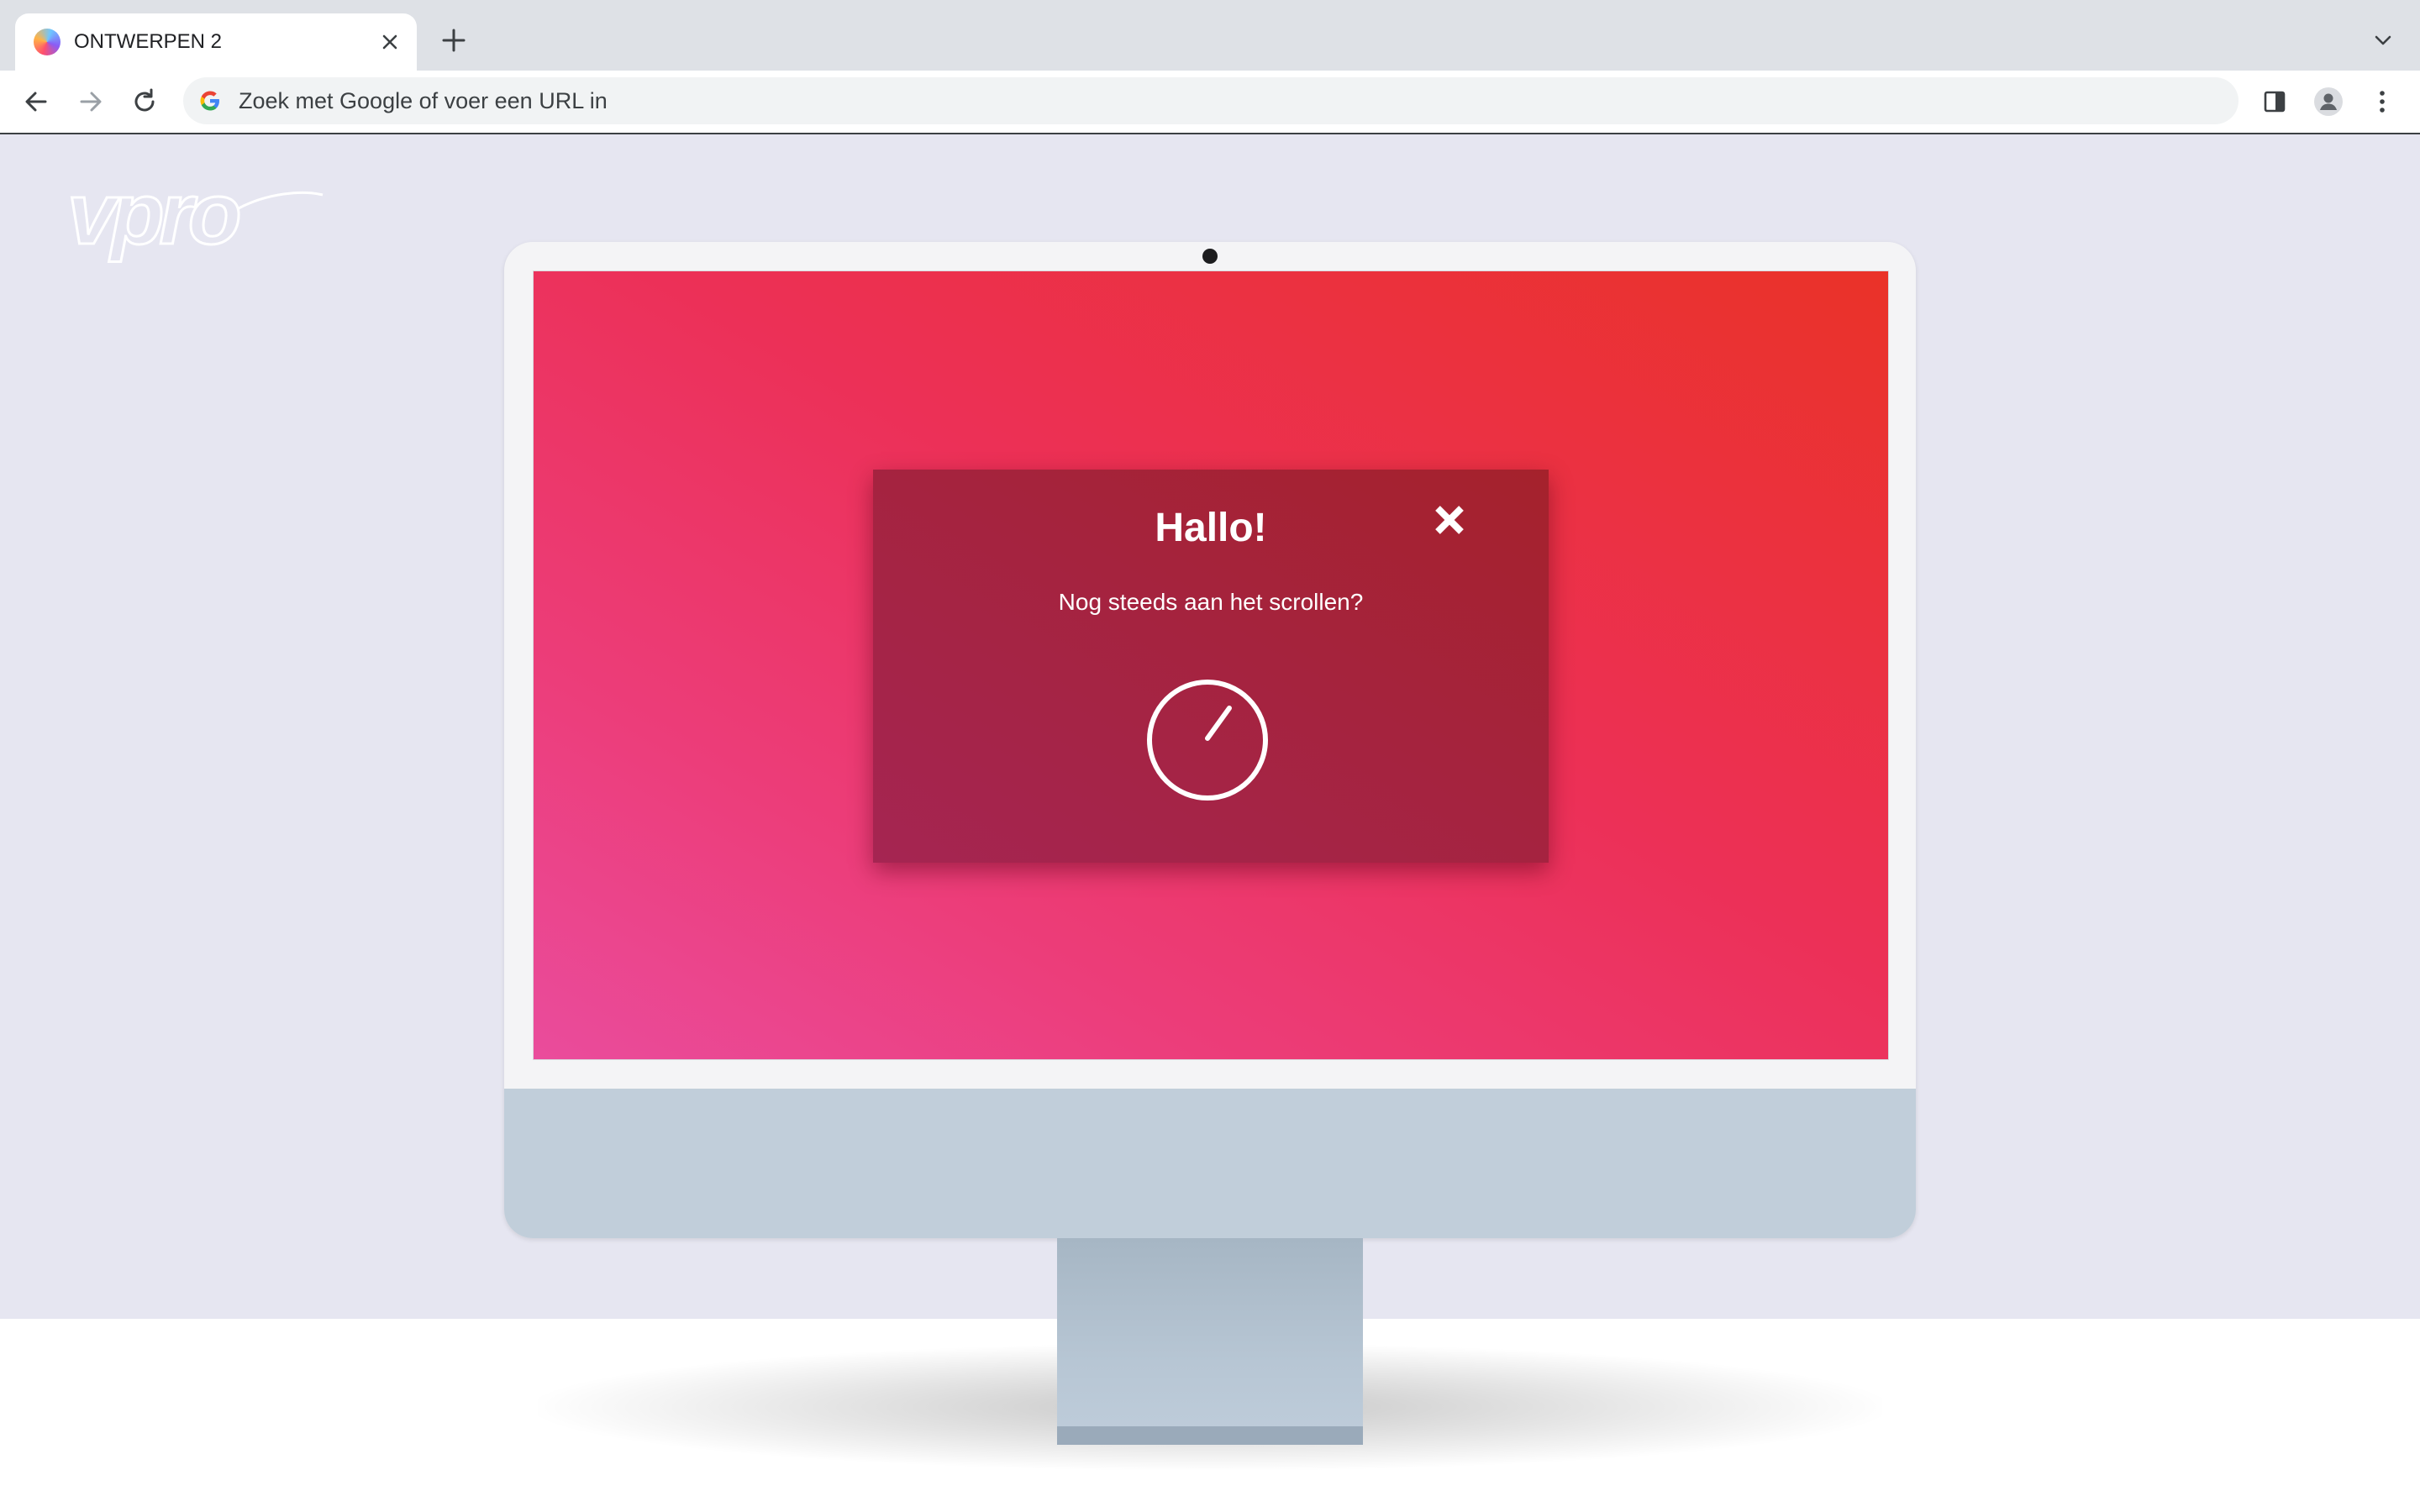 This screenshot has height=1512, width=2420. What do you see at coordinates (148, 41) in the screenshot?
I see `tab-title: ONTWERPEN 2` at bounding box center [148, 41].